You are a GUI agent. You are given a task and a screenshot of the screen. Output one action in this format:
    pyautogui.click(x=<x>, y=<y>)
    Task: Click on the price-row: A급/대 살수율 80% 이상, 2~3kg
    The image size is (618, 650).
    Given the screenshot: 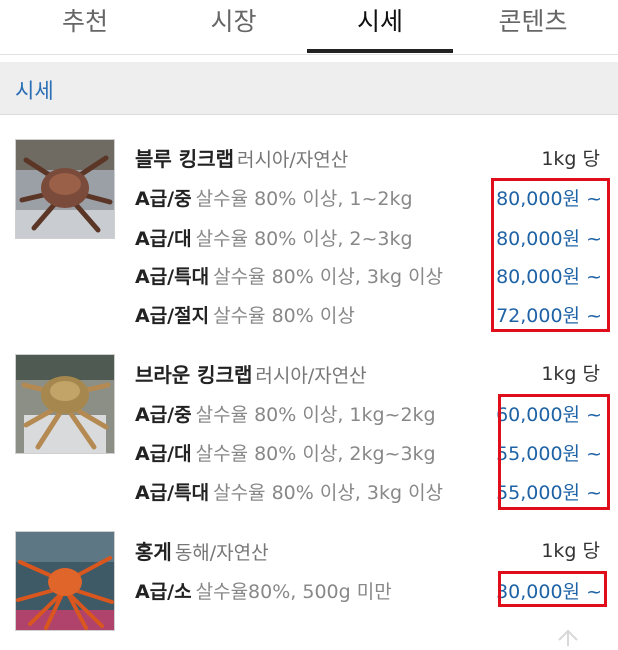 What is the action you would take?
    pyautogui.click(x=274, y=237)
    